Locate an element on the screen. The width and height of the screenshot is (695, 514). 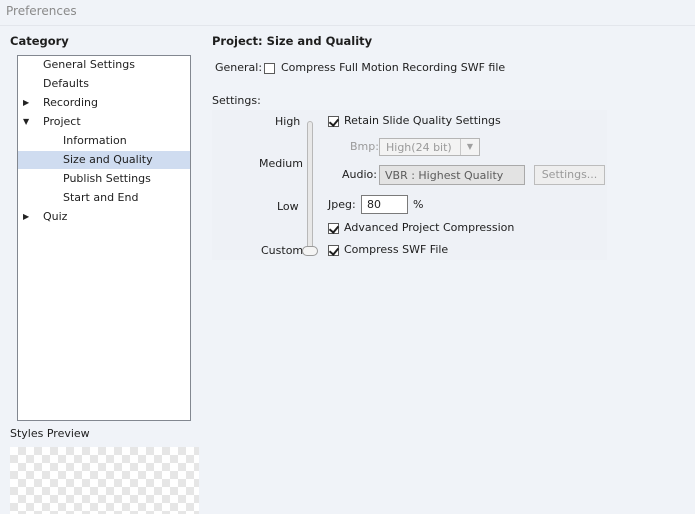
bmp-label: Bmp: is located at coordinates (364, 146).